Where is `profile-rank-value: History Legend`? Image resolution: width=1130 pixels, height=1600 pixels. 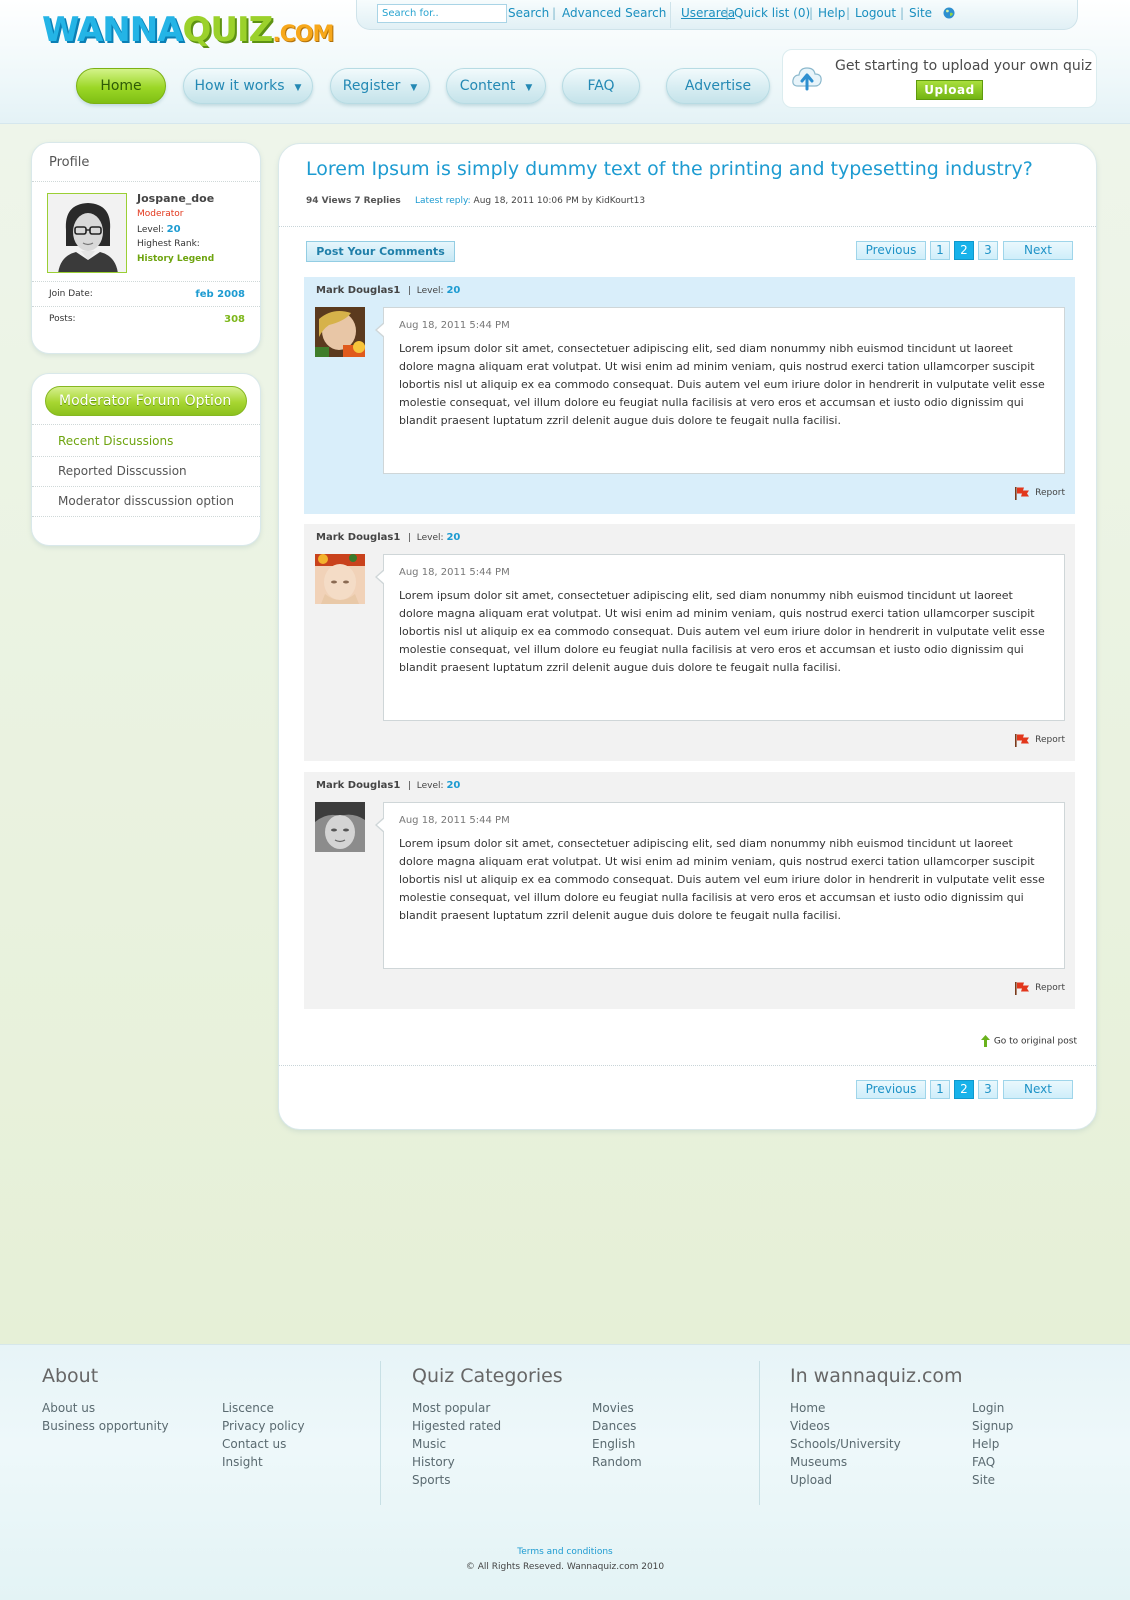 profile-rank-value: History Legend is located at coordinates (176, 259).